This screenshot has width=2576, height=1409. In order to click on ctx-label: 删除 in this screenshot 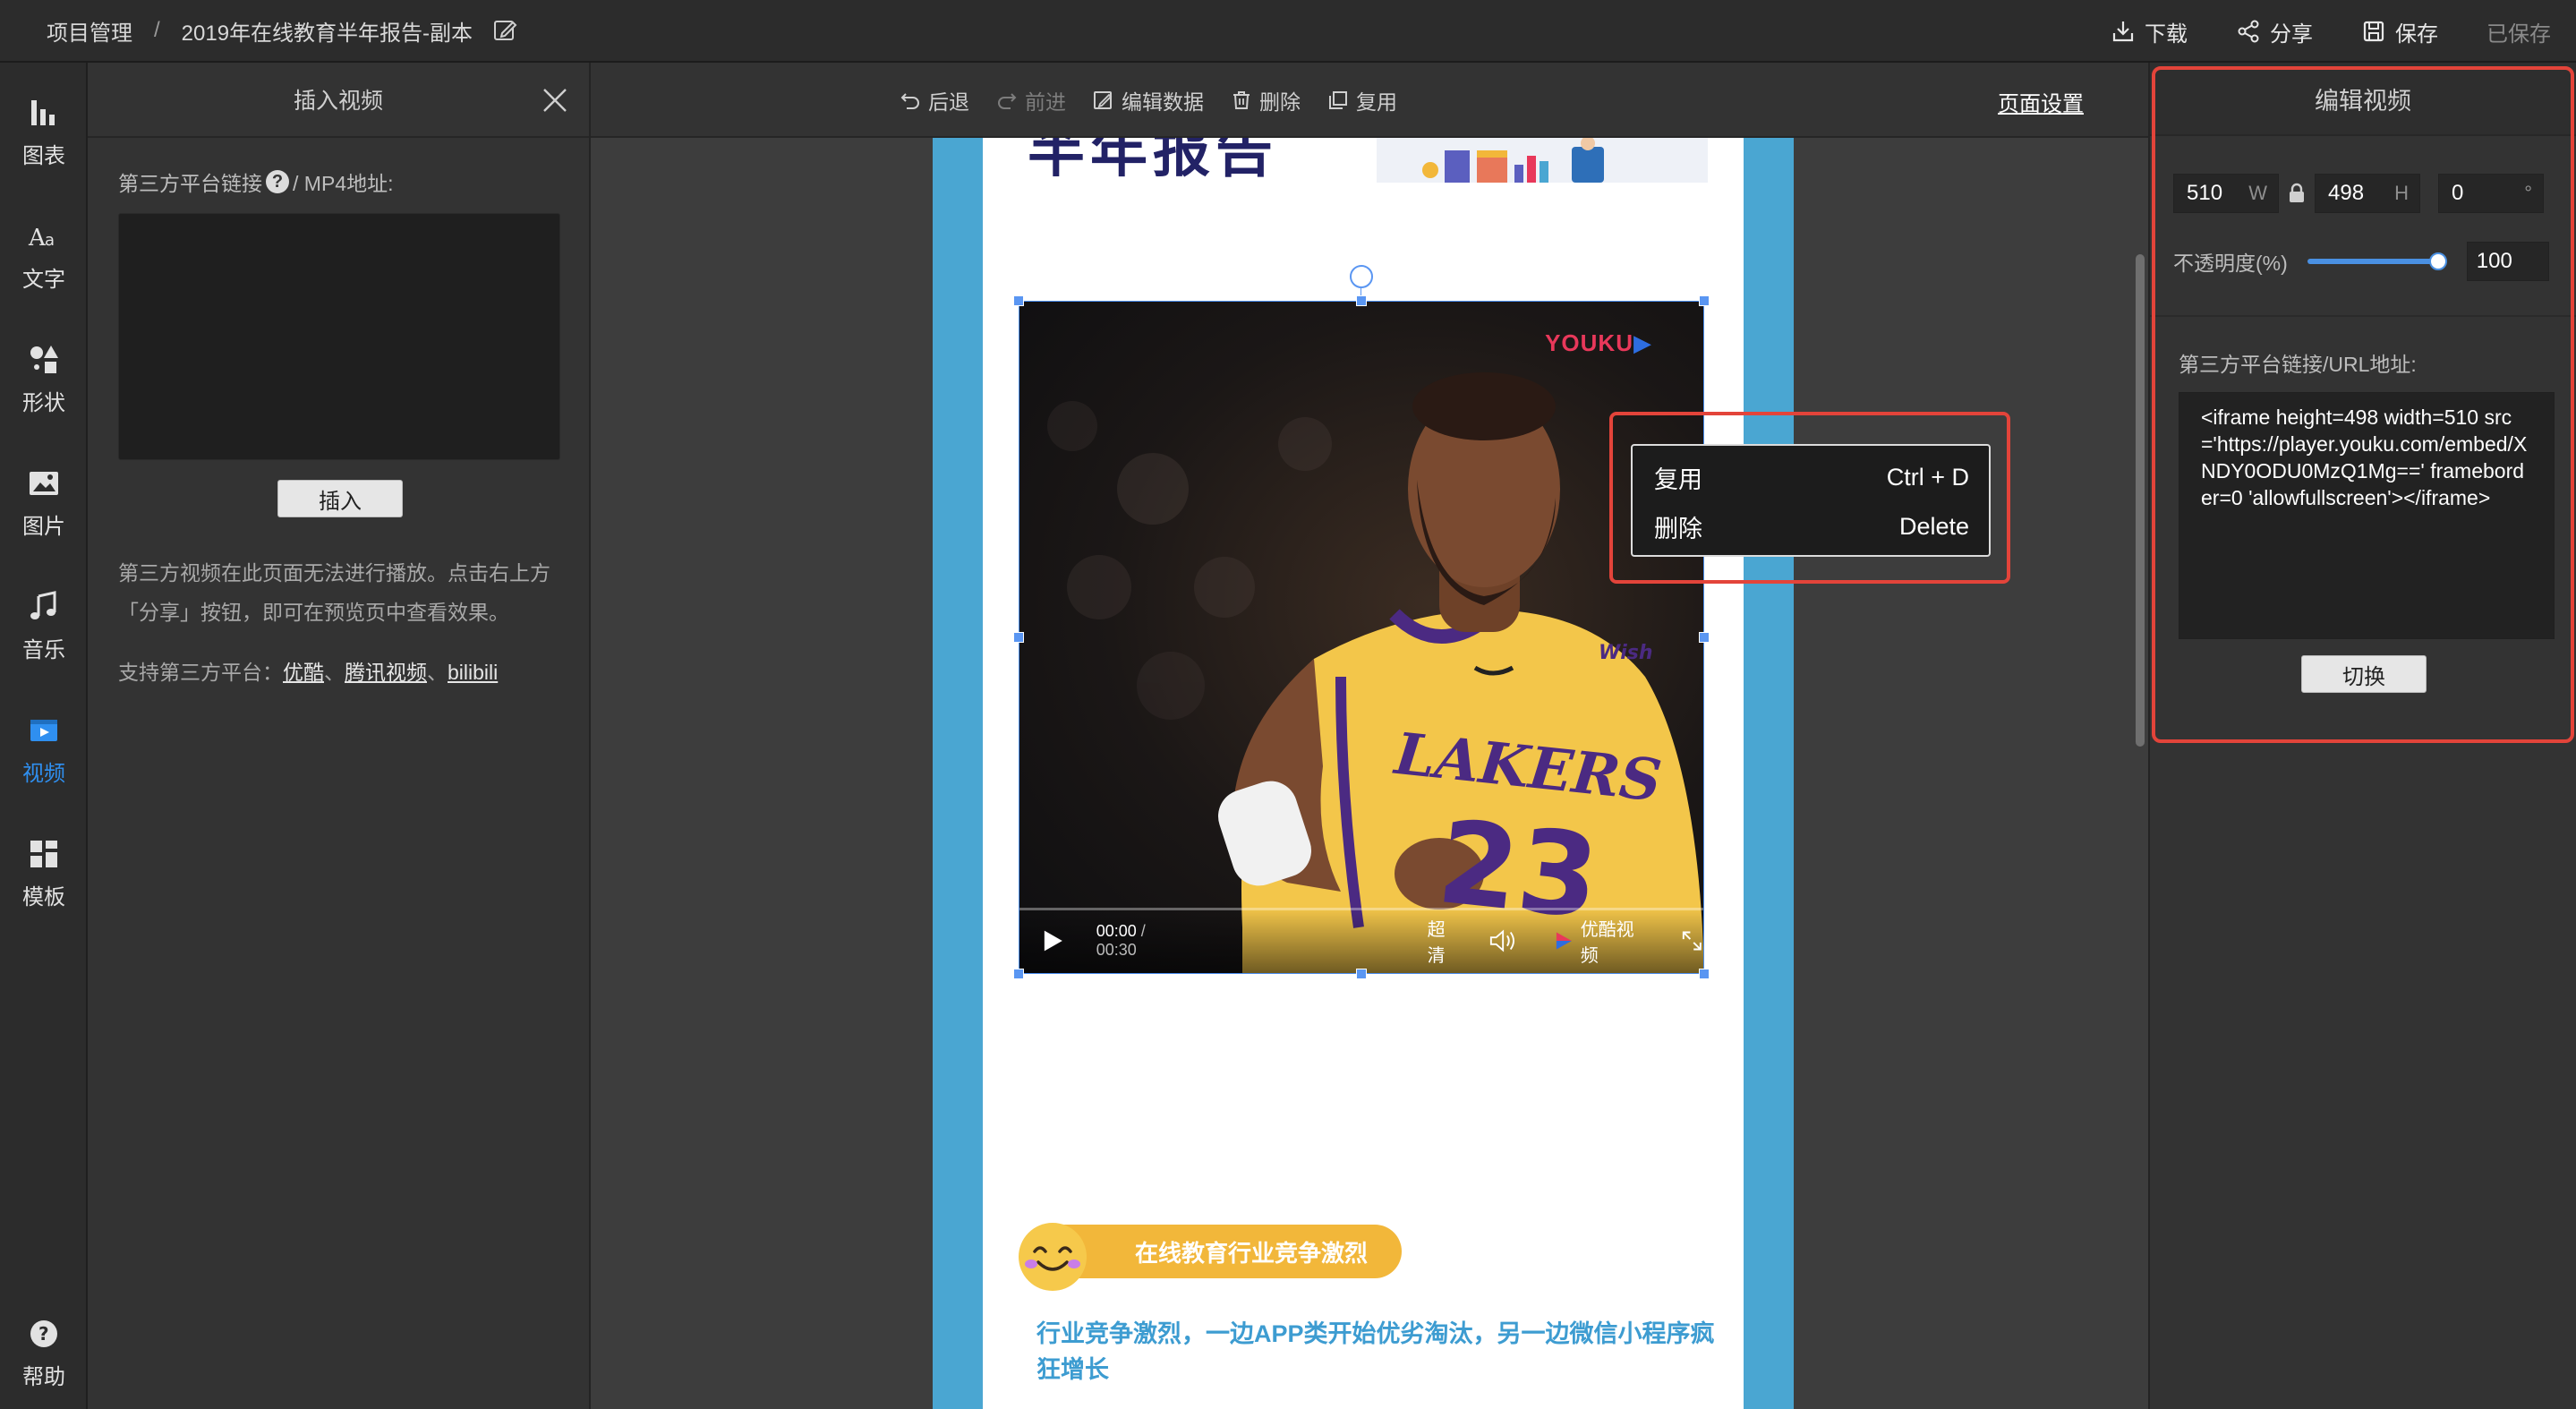, I will do `click(1678, 529)`.